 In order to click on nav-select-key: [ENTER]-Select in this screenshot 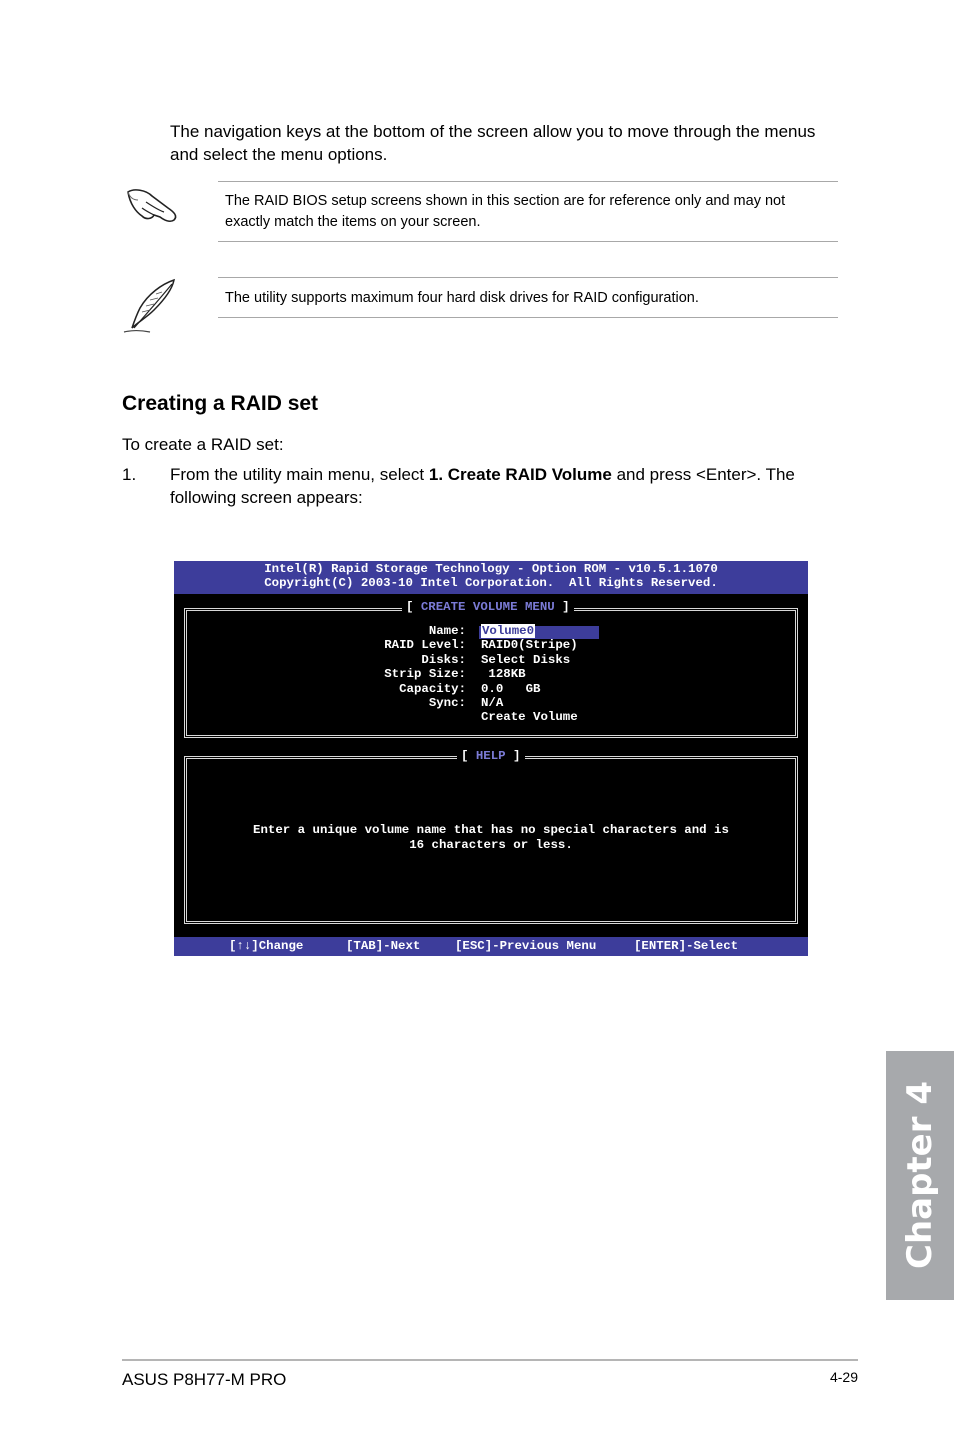, I will do `click(686, 946)`.